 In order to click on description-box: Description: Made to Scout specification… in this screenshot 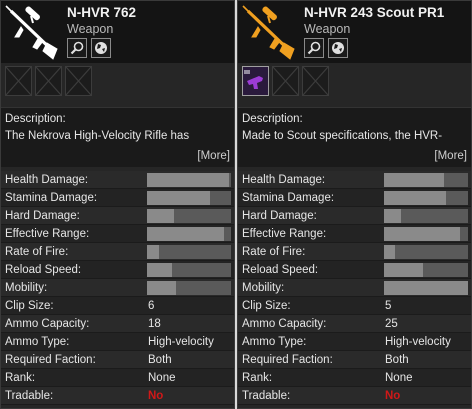, I will do `click(354, 137)`.